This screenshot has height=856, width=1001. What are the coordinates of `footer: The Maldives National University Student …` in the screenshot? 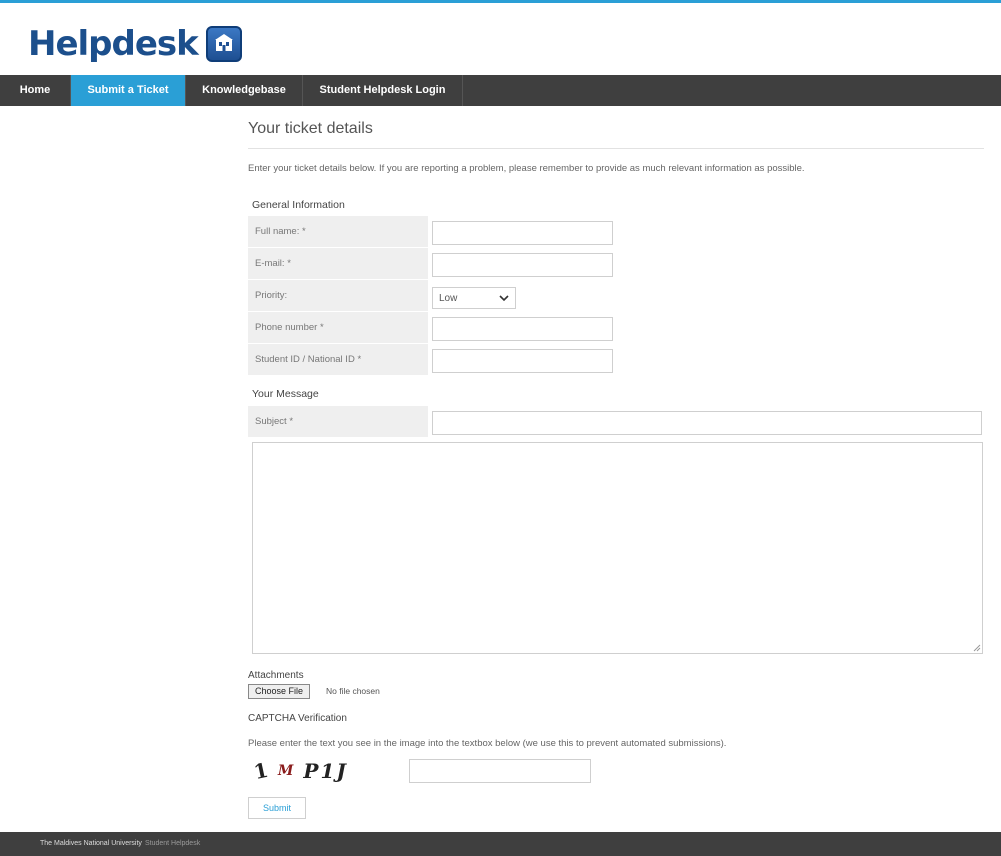 It's located at (500, 844).